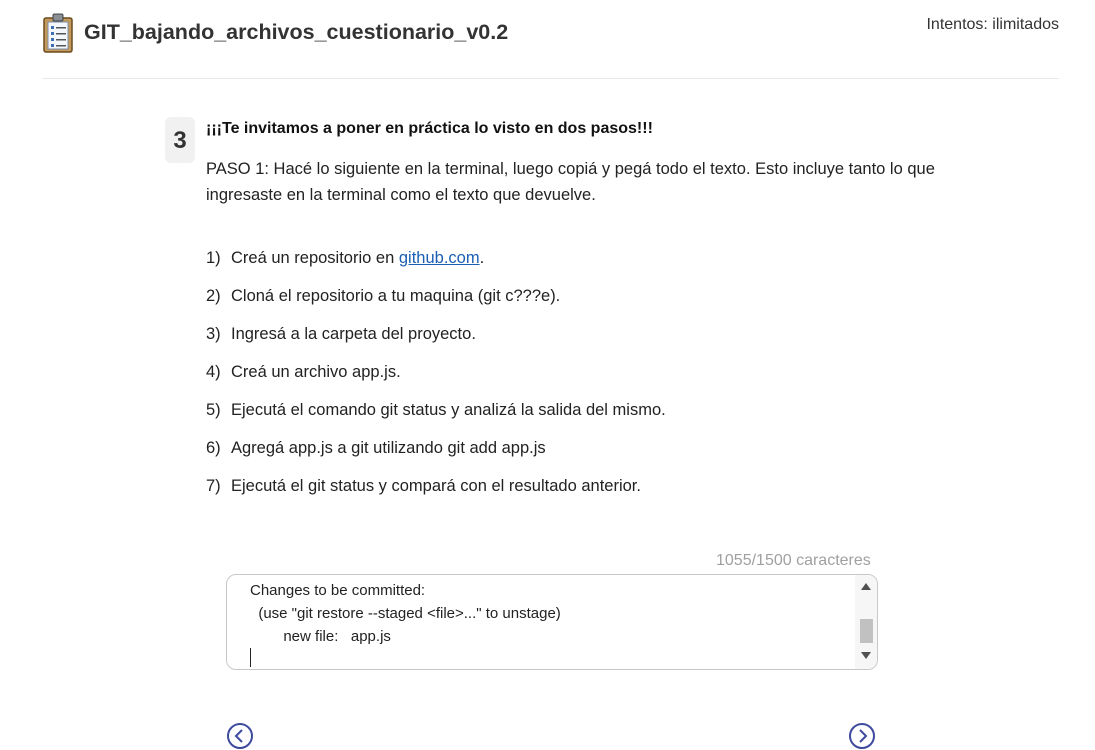 The image size is (1095, 750). I want to click on header-divider, so click(550, 78).